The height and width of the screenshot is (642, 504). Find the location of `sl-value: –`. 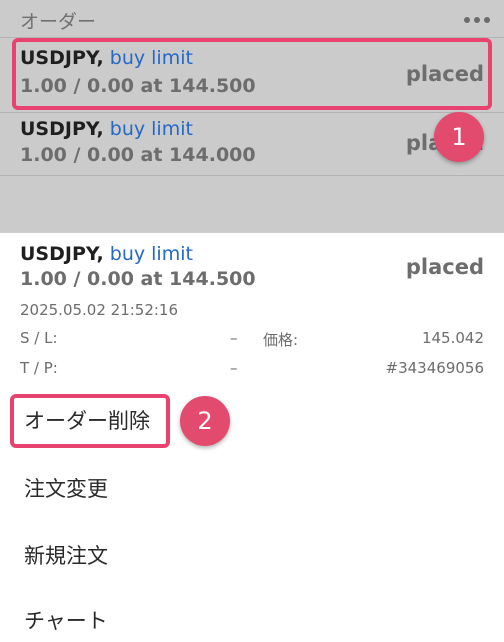

sl-value: – is located at coordinates (234, 338).